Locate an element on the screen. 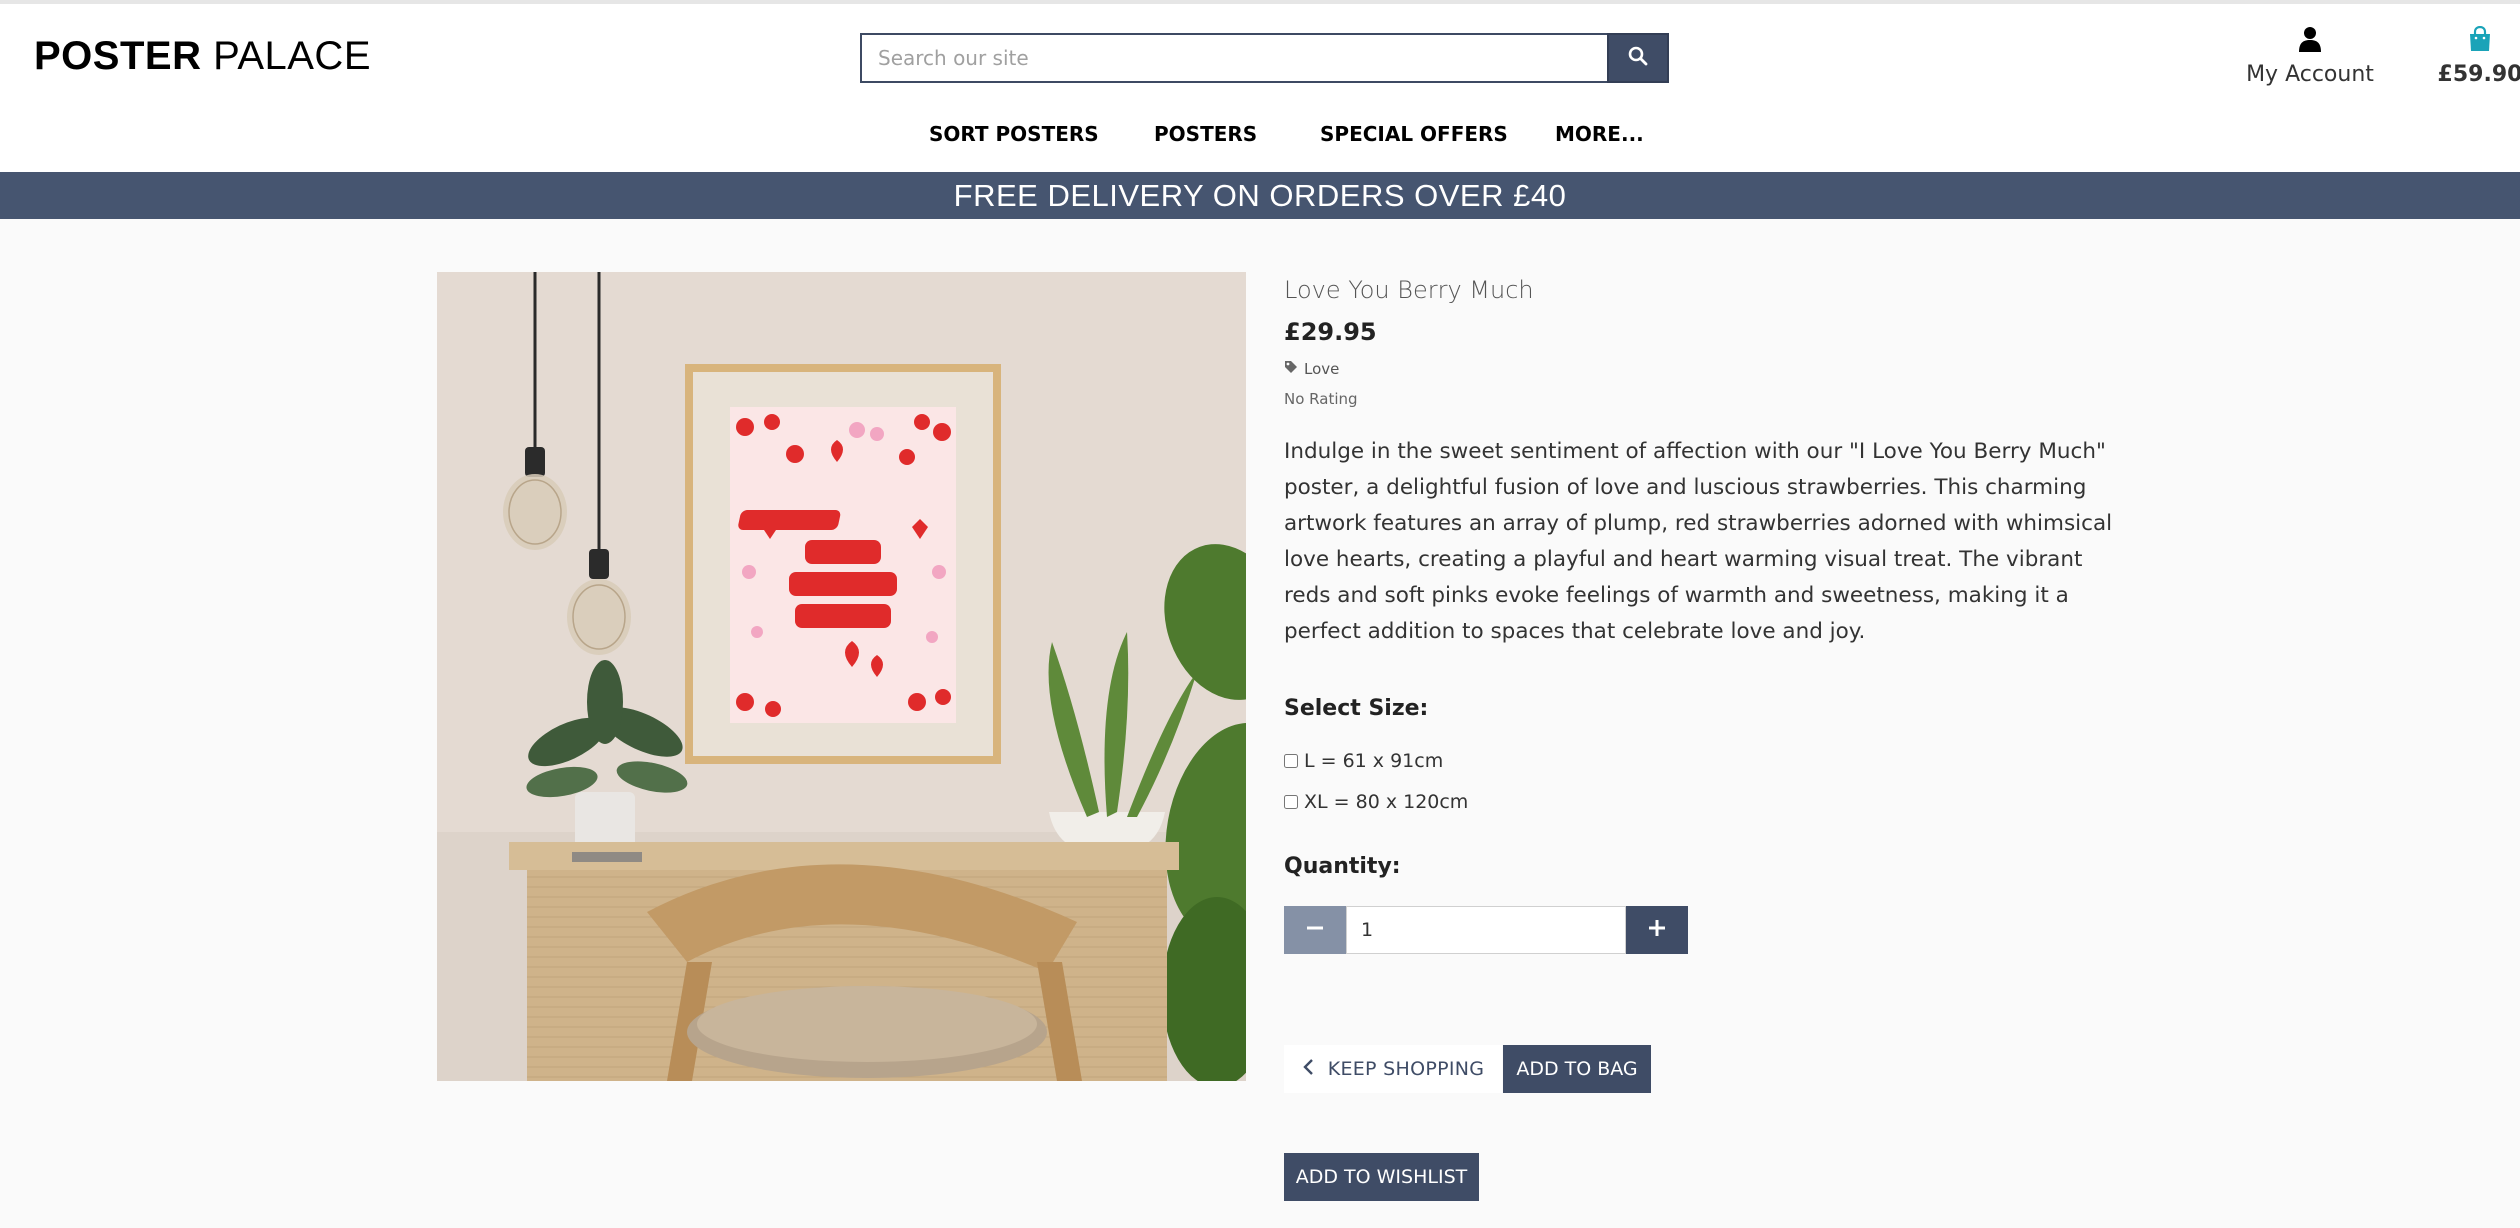 The height and width of the screenshot is (1228, 2520). delivery-banner: FREE DELIVERY ON ORDERS OVER £40 is located at coordinates (1260, 195).